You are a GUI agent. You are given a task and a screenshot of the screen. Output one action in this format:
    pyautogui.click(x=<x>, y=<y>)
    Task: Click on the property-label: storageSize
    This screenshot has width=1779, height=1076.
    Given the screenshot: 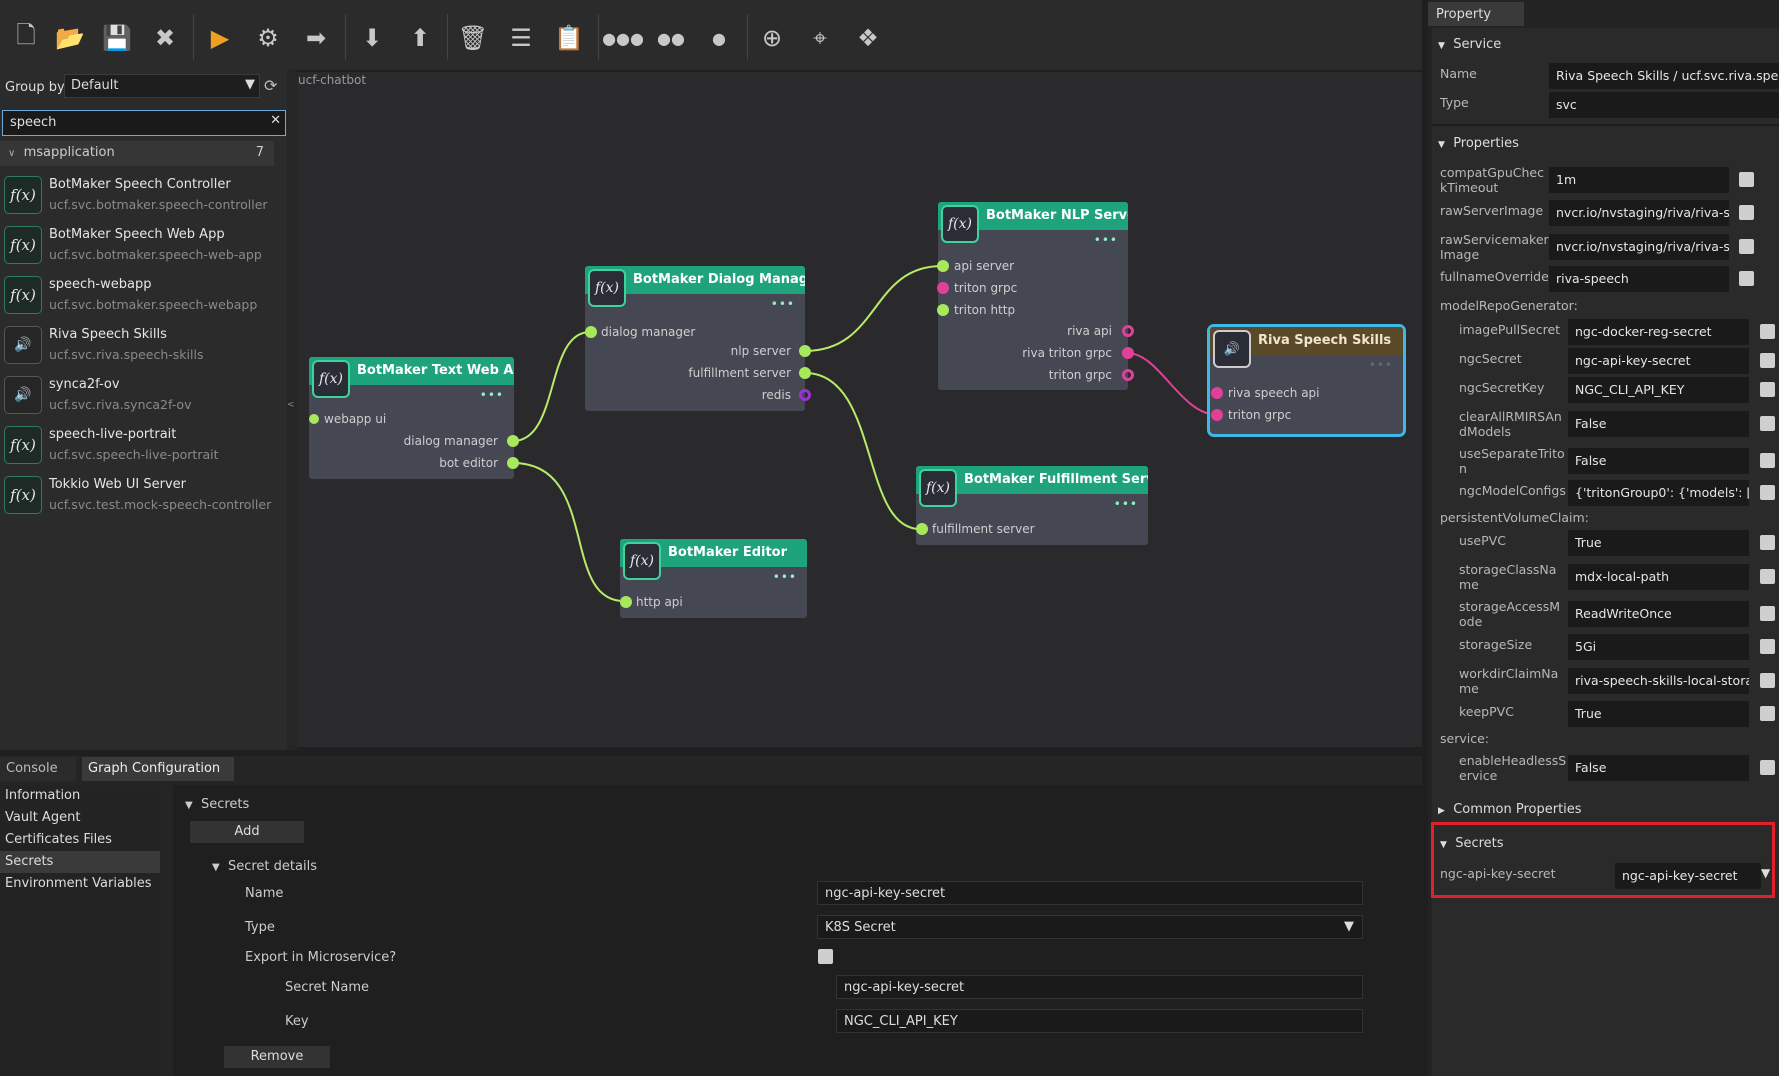 What is the action you would take?
    pyautogui.click(x=1496, y=644)
    